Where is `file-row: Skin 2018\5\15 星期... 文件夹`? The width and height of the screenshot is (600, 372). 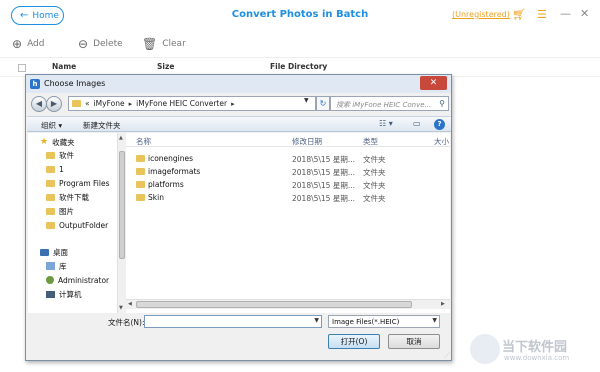 file-row: Skin 2018\5\15 星期... 文件夹 is located at coordinates (288, 198).